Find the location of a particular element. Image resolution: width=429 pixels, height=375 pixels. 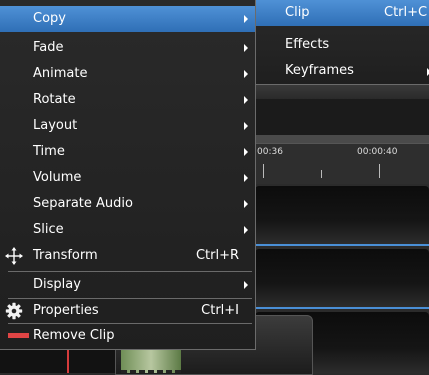

timeline-header is located at coordinates (342, 117).